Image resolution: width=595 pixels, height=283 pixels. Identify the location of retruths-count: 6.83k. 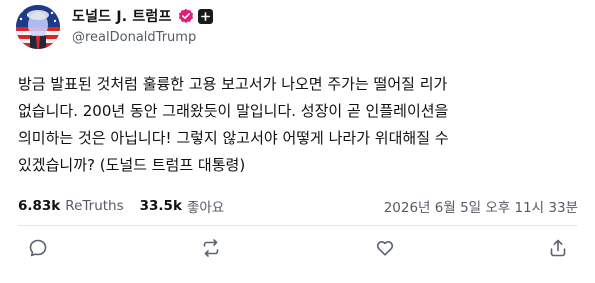
(39, 206).